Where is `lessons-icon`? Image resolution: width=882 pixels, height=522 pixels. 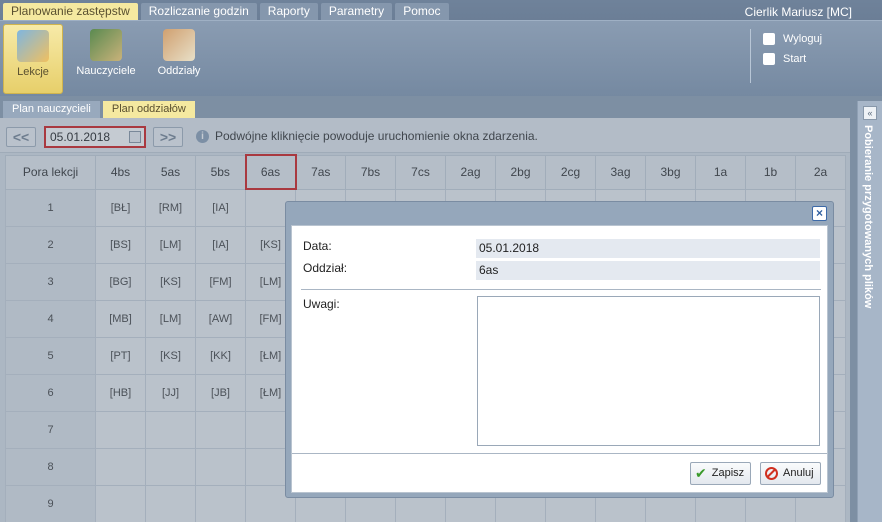
lessons-icon is located at coordinates (33, 46).